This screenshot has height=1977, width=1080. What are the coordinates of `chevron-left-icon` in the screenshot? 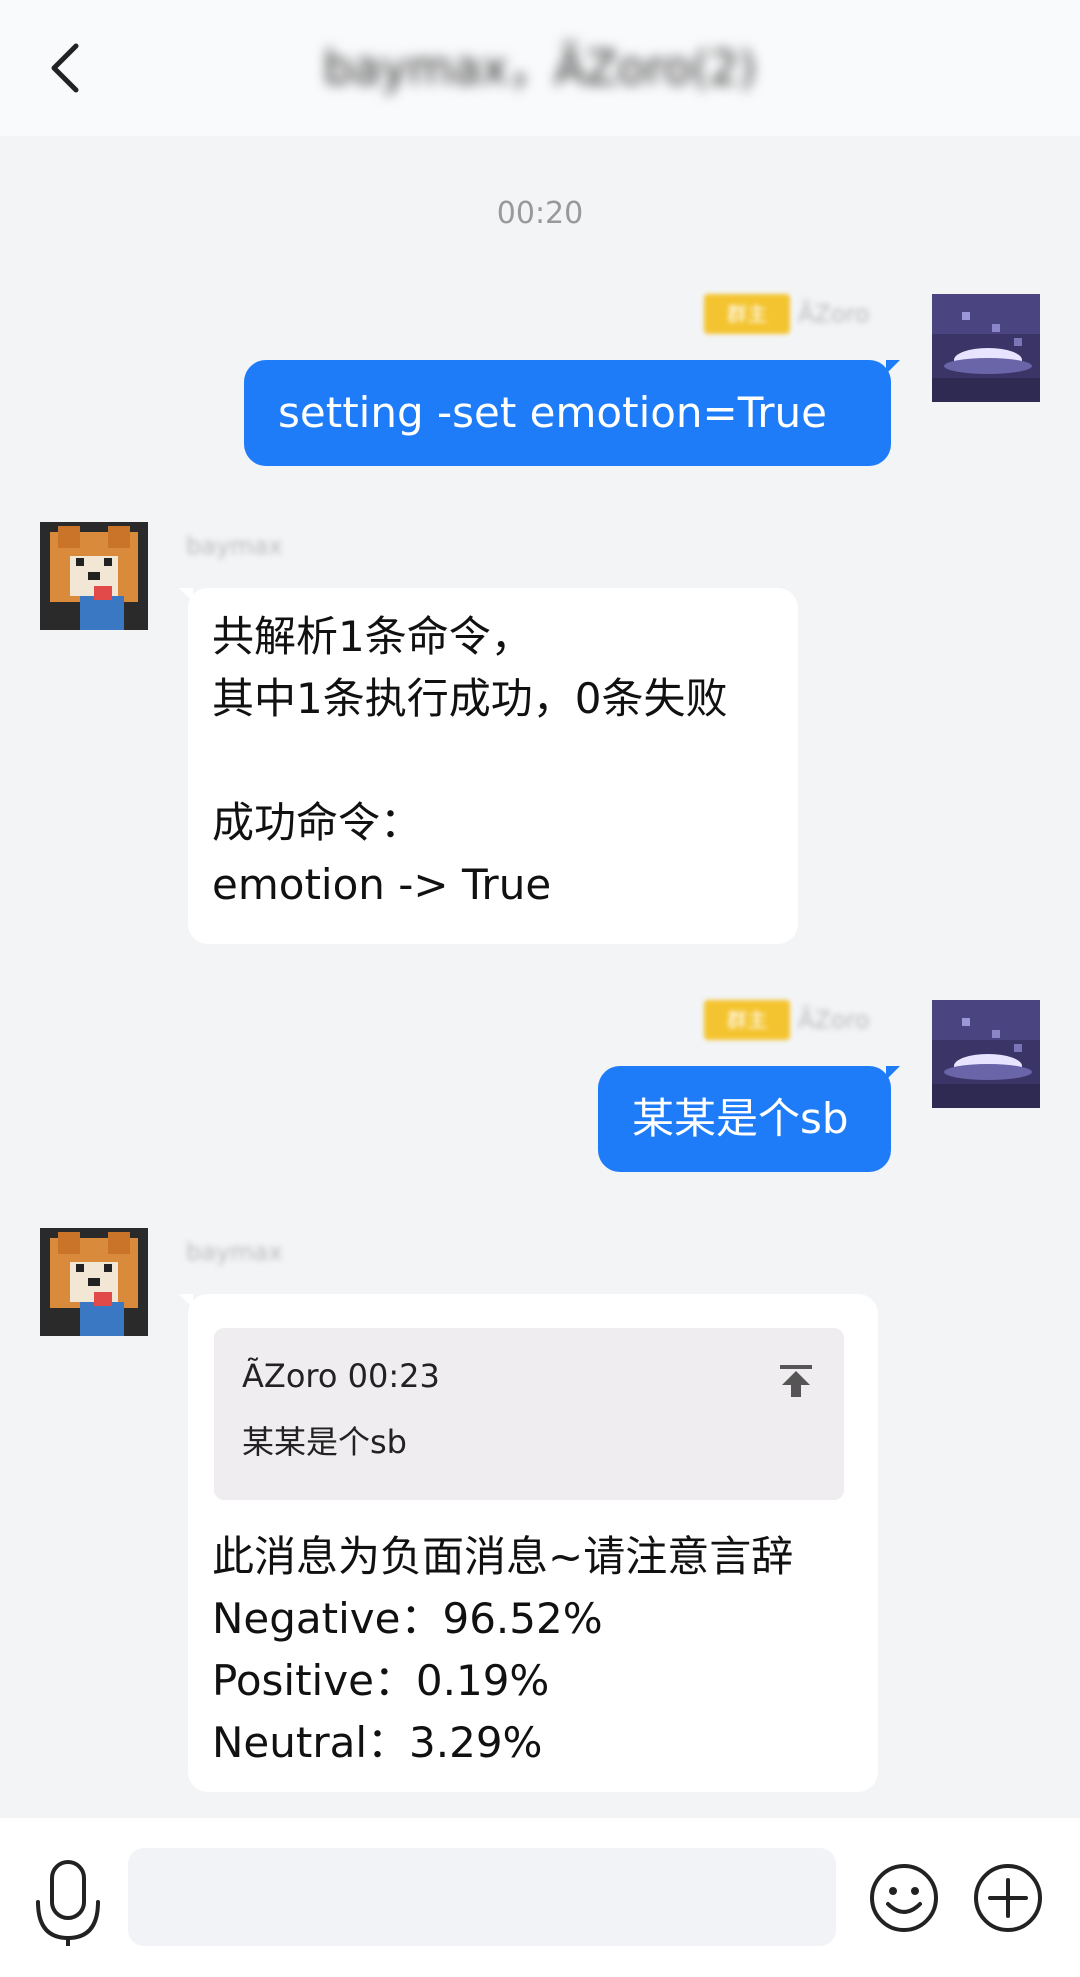 It's located at (68, 68).